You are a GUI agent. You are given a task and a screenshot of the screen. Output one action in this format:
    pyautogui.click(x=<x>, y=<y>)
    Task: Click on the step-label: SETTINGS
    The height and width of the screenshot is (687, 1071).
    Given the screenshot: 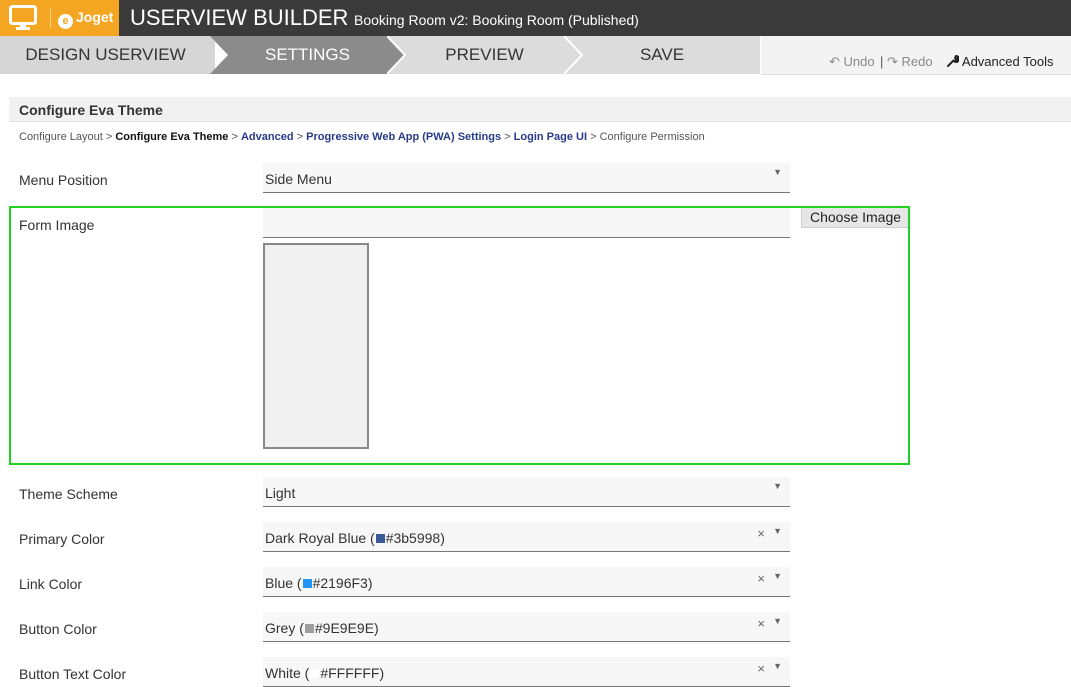 What is the action you would take?
    pyautogui.click(x=307, y=54)
    